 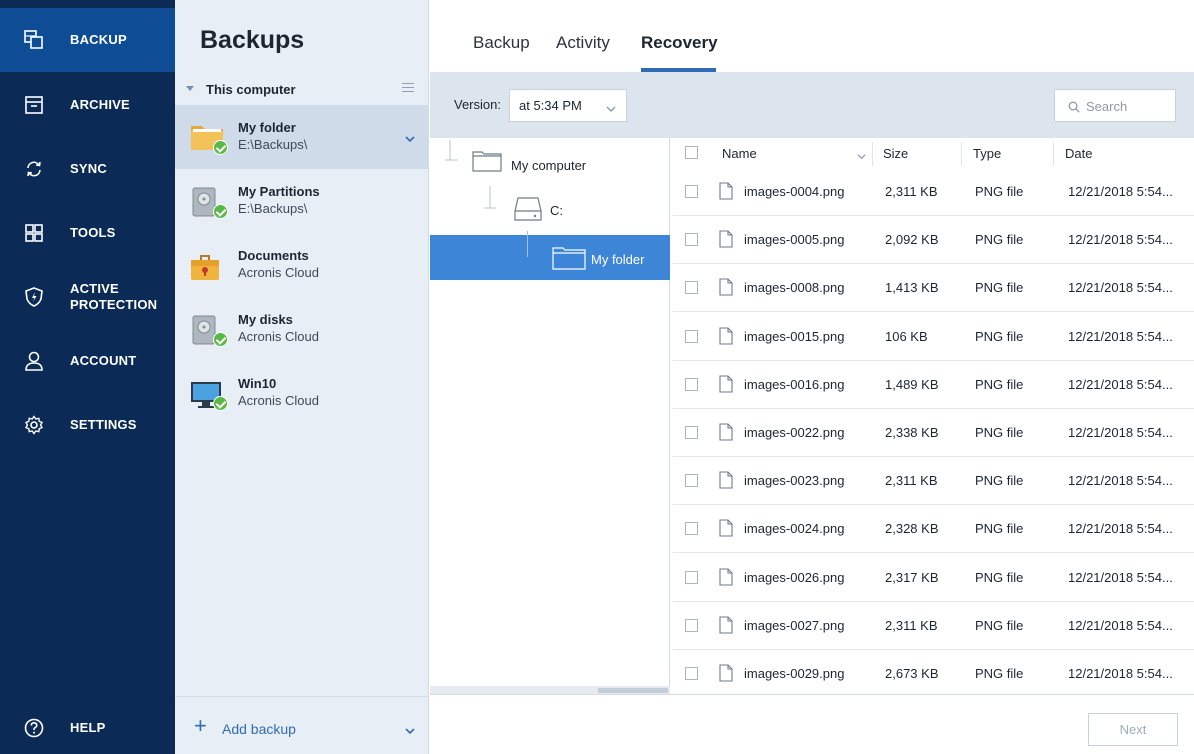 I want to click on backup-item-win10: Win10 Acronis Cloud, so click(x=302, y=393).